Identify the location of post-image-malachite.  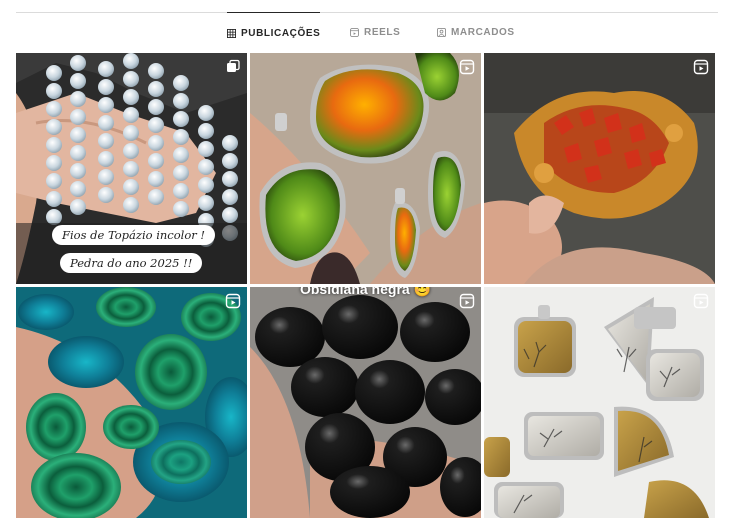
(131, 402).